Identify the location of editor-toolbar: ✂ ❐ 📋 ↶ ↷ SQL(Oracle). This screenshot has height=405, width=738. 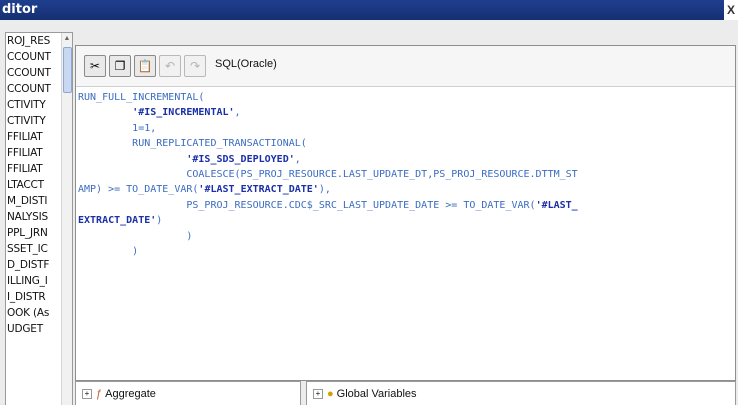
(405, 66).